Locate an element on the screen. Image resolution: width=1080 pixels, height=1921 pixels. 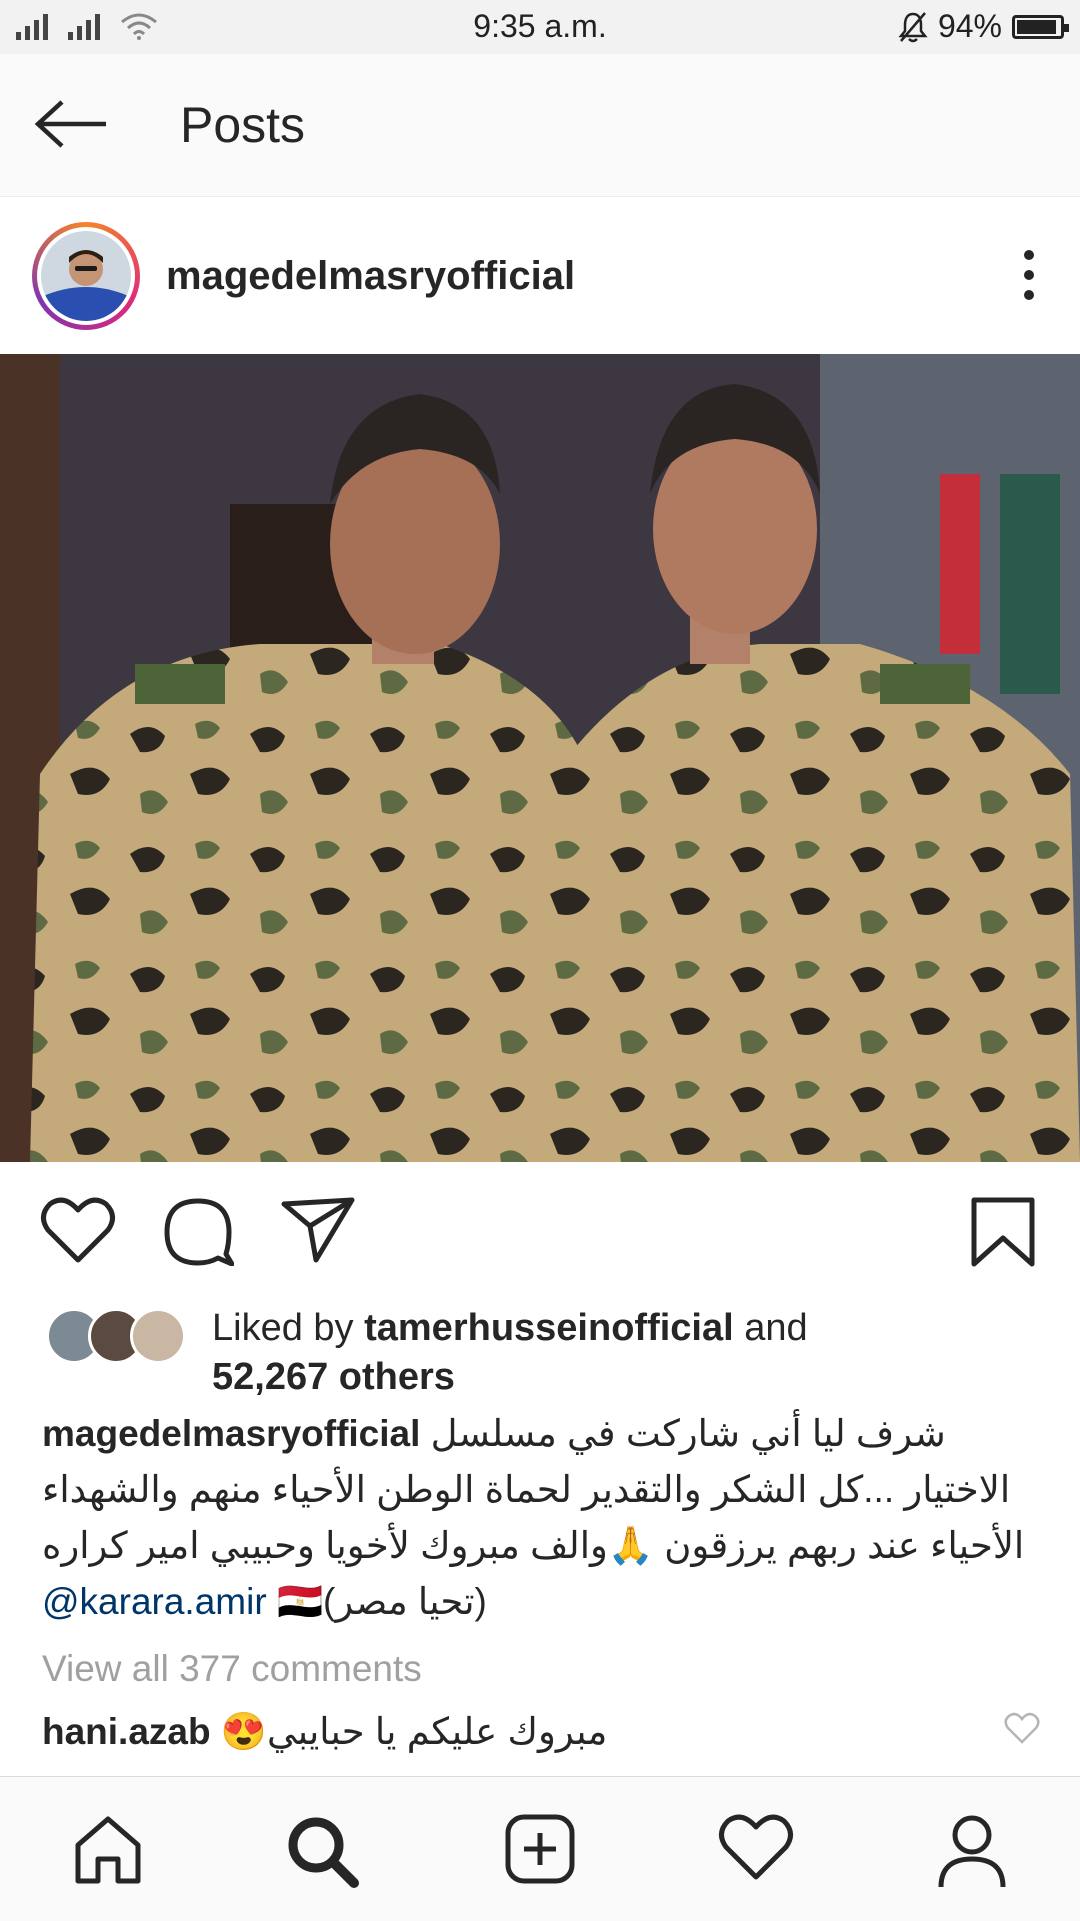
caption-text: (تحيا مصر)🇪🇬 is located at coordinates (381, 1601).